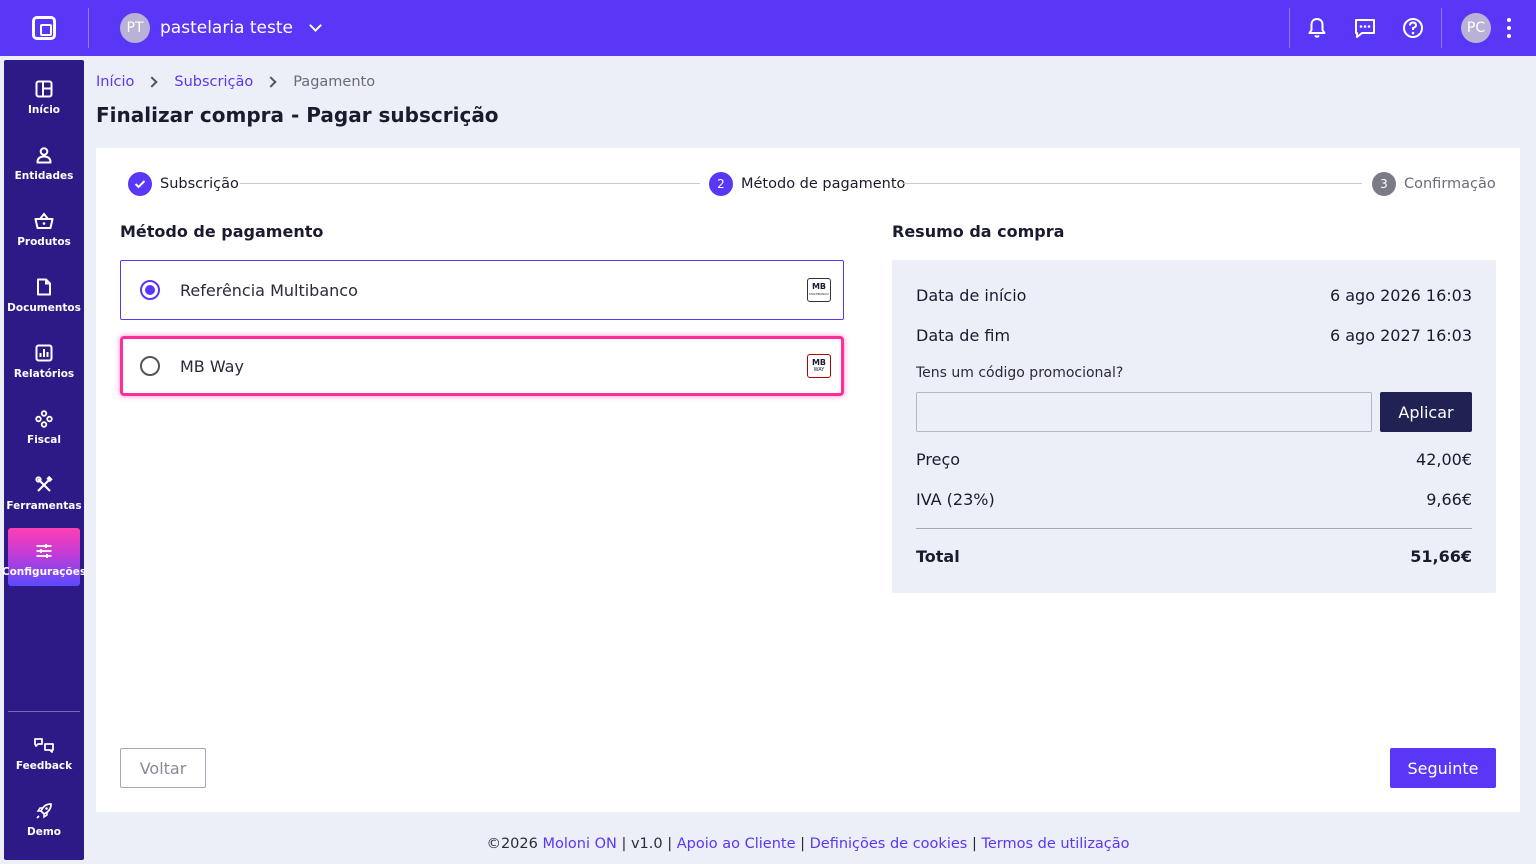 The height and width of the screenshot is (864, 1536). I want to click on end-date-label: Data de fim, so click(963, 335).